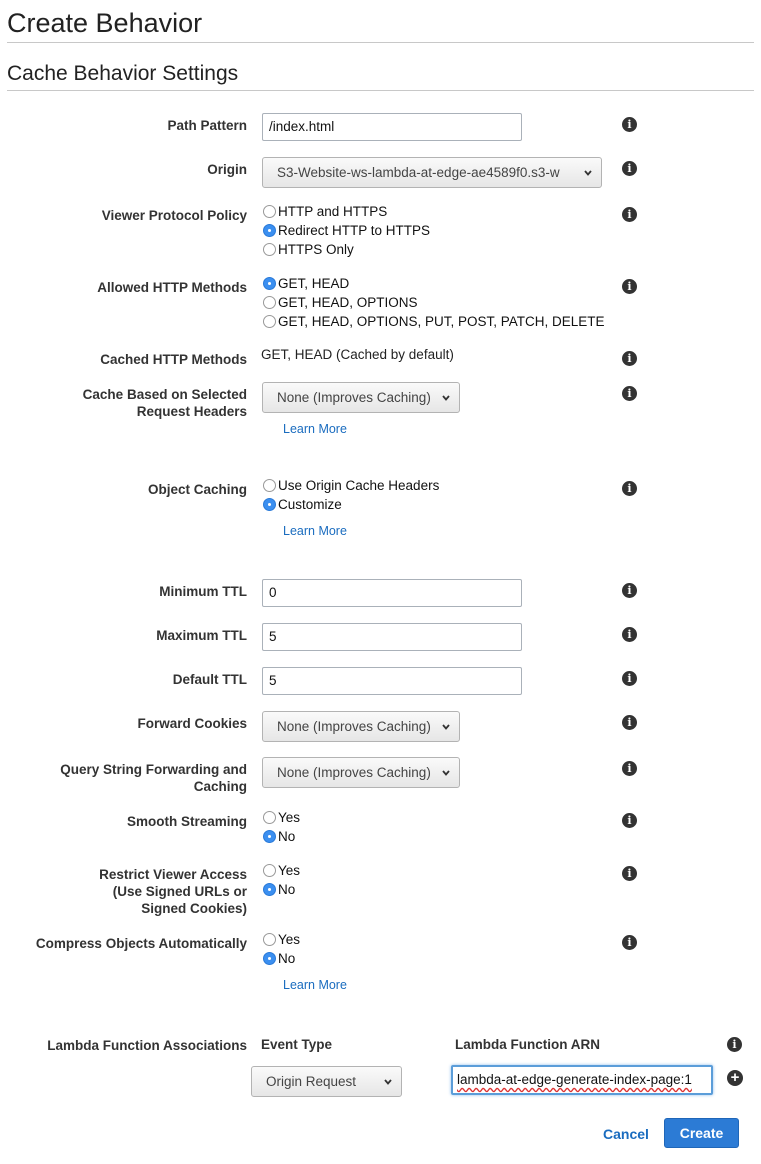 This screenshot has width=761, height=1164. I want to click on label-line: Query String Forwarding and, so click(153, 769).